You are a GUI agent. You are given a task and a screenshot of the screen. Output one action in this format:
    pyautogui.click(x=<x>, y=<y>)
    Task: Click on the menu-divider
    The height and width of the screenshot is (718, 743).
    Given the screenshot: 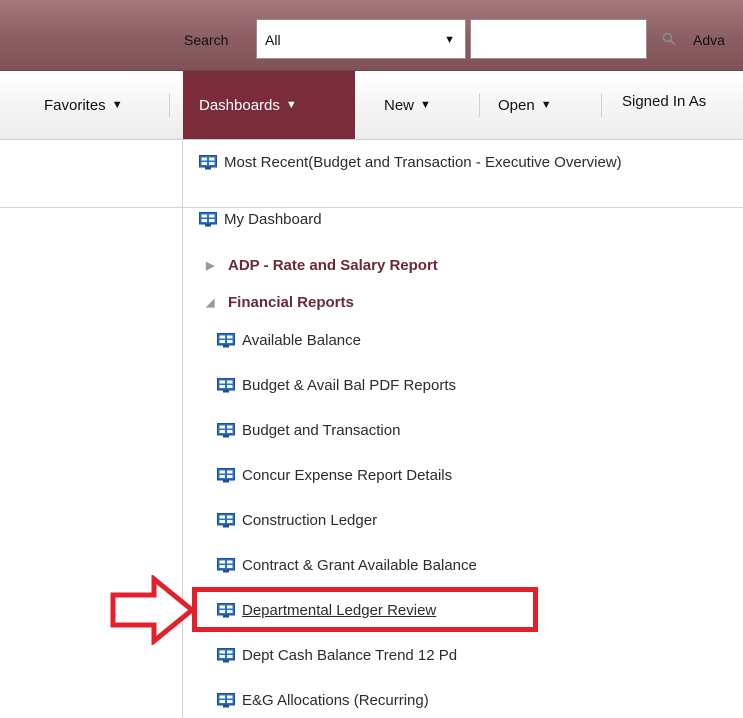 What is the action you would take?
    pyautogui.click(x=463, y=207)
    